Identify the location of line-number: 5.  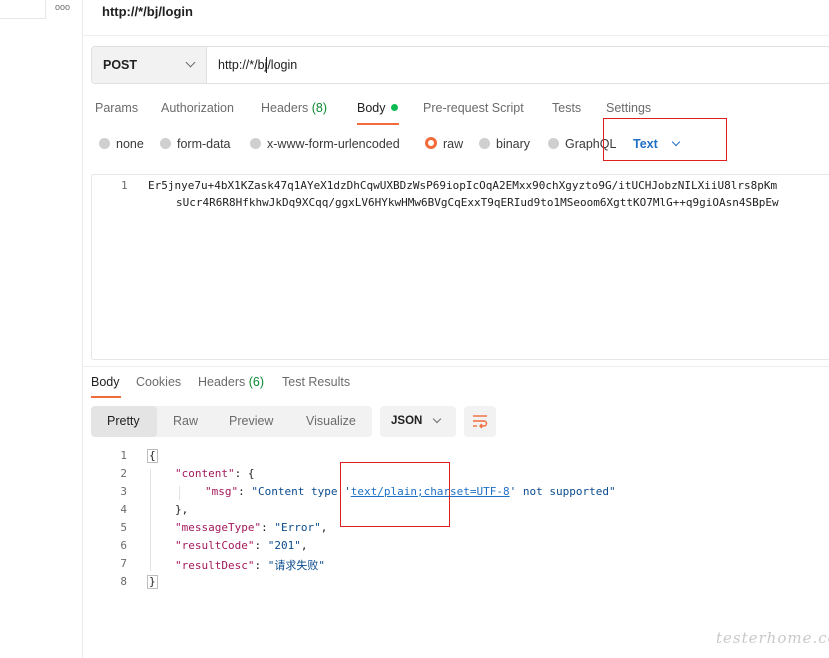
(123, 527).